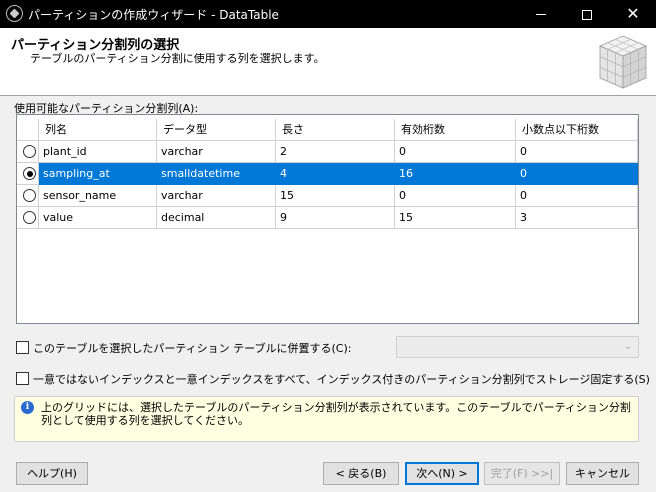 Image resolution: width=656 pixels, height=492 pixels. I want to click on cancel-button: キャンセル, so click(602, 473).